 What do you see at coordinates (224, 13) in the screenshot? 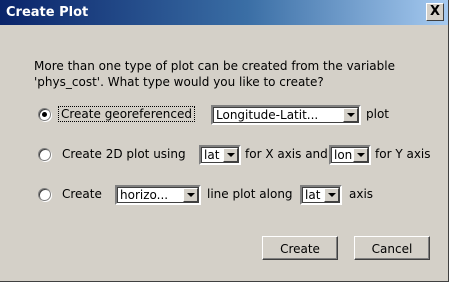
I see `title-bar: Create Plot X` at bounding box center [224, 13].